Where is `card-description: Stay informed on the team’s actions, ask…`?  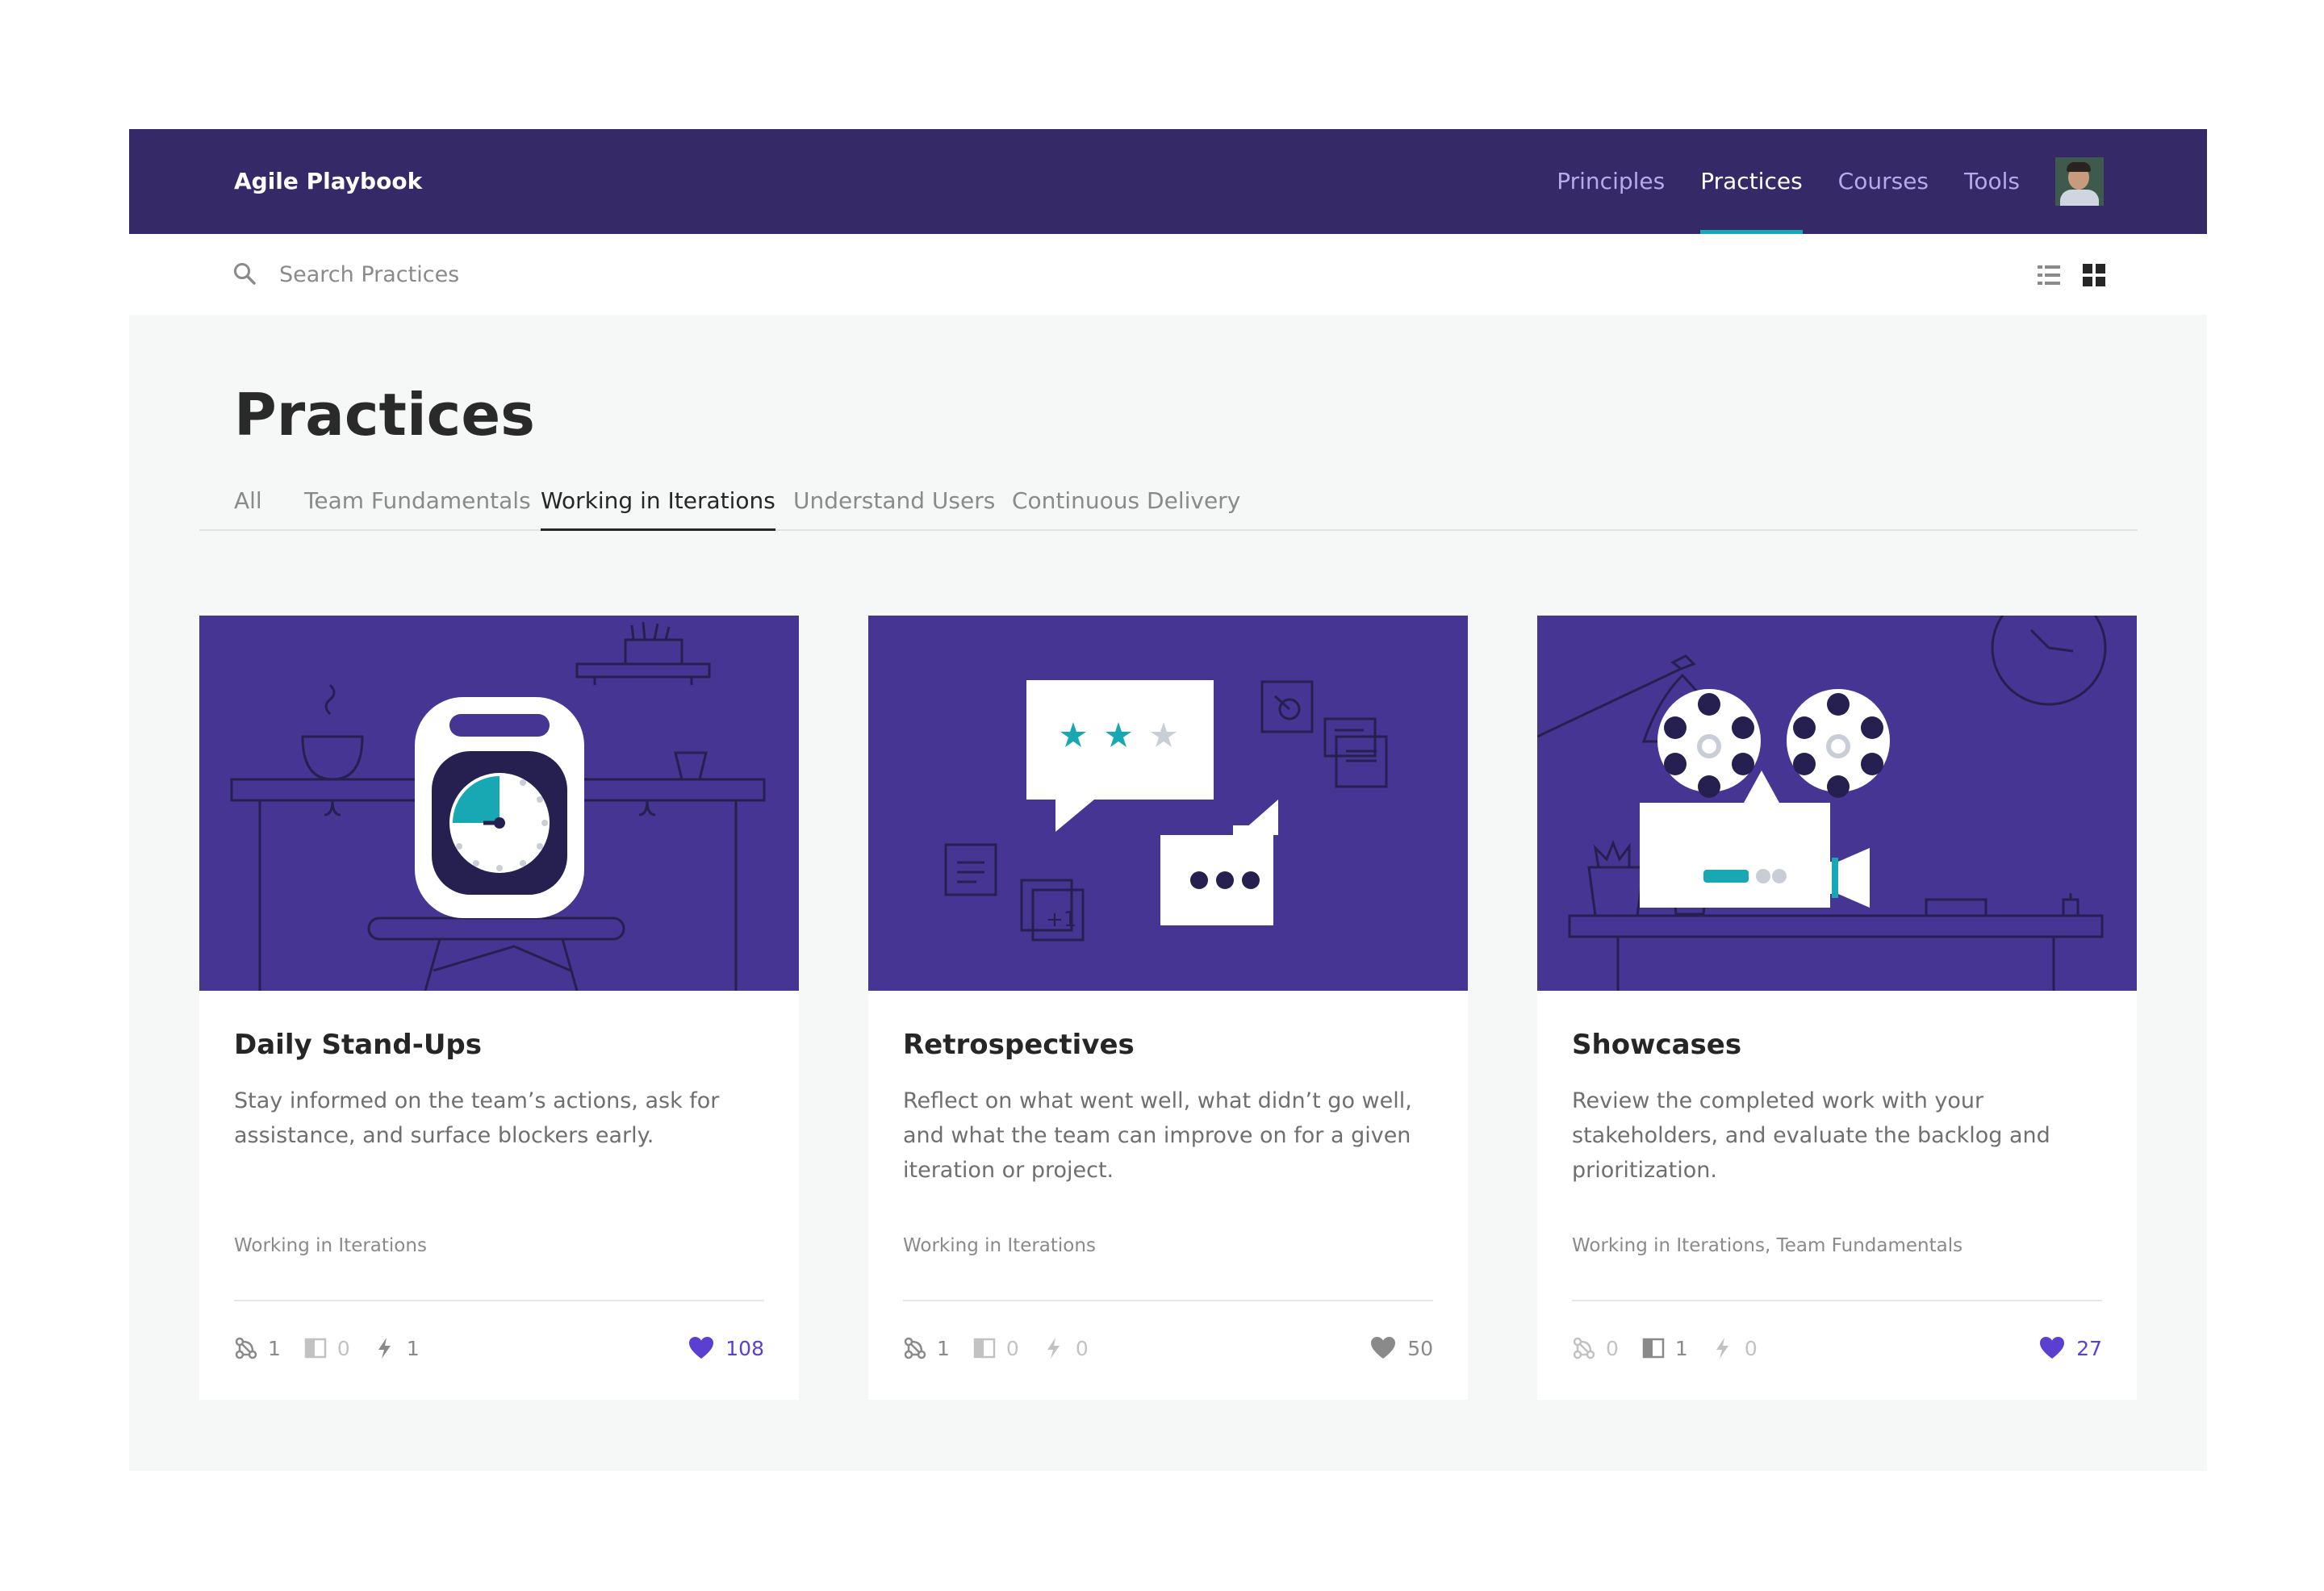 card-description: Stay informed on the team’s actions, ask… is located at coordinates (477, 1118).